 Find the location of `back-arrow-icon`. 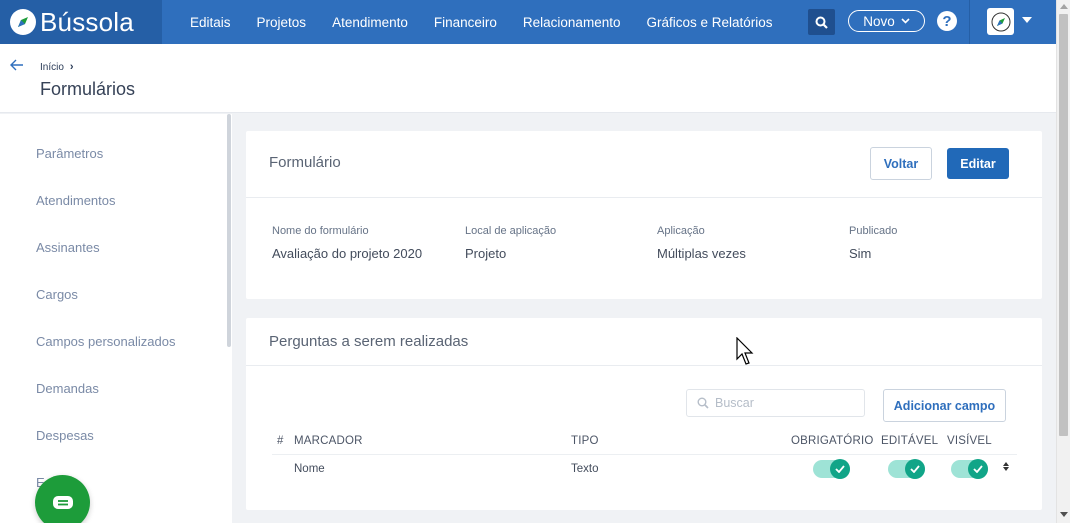

back-arrow-icon is located at coordinates (17, 67).